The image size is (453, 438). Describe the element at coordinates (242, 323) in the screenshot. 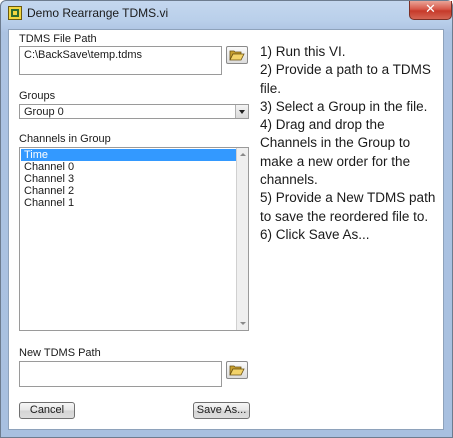

I see `scroll-down-icon` at that location.